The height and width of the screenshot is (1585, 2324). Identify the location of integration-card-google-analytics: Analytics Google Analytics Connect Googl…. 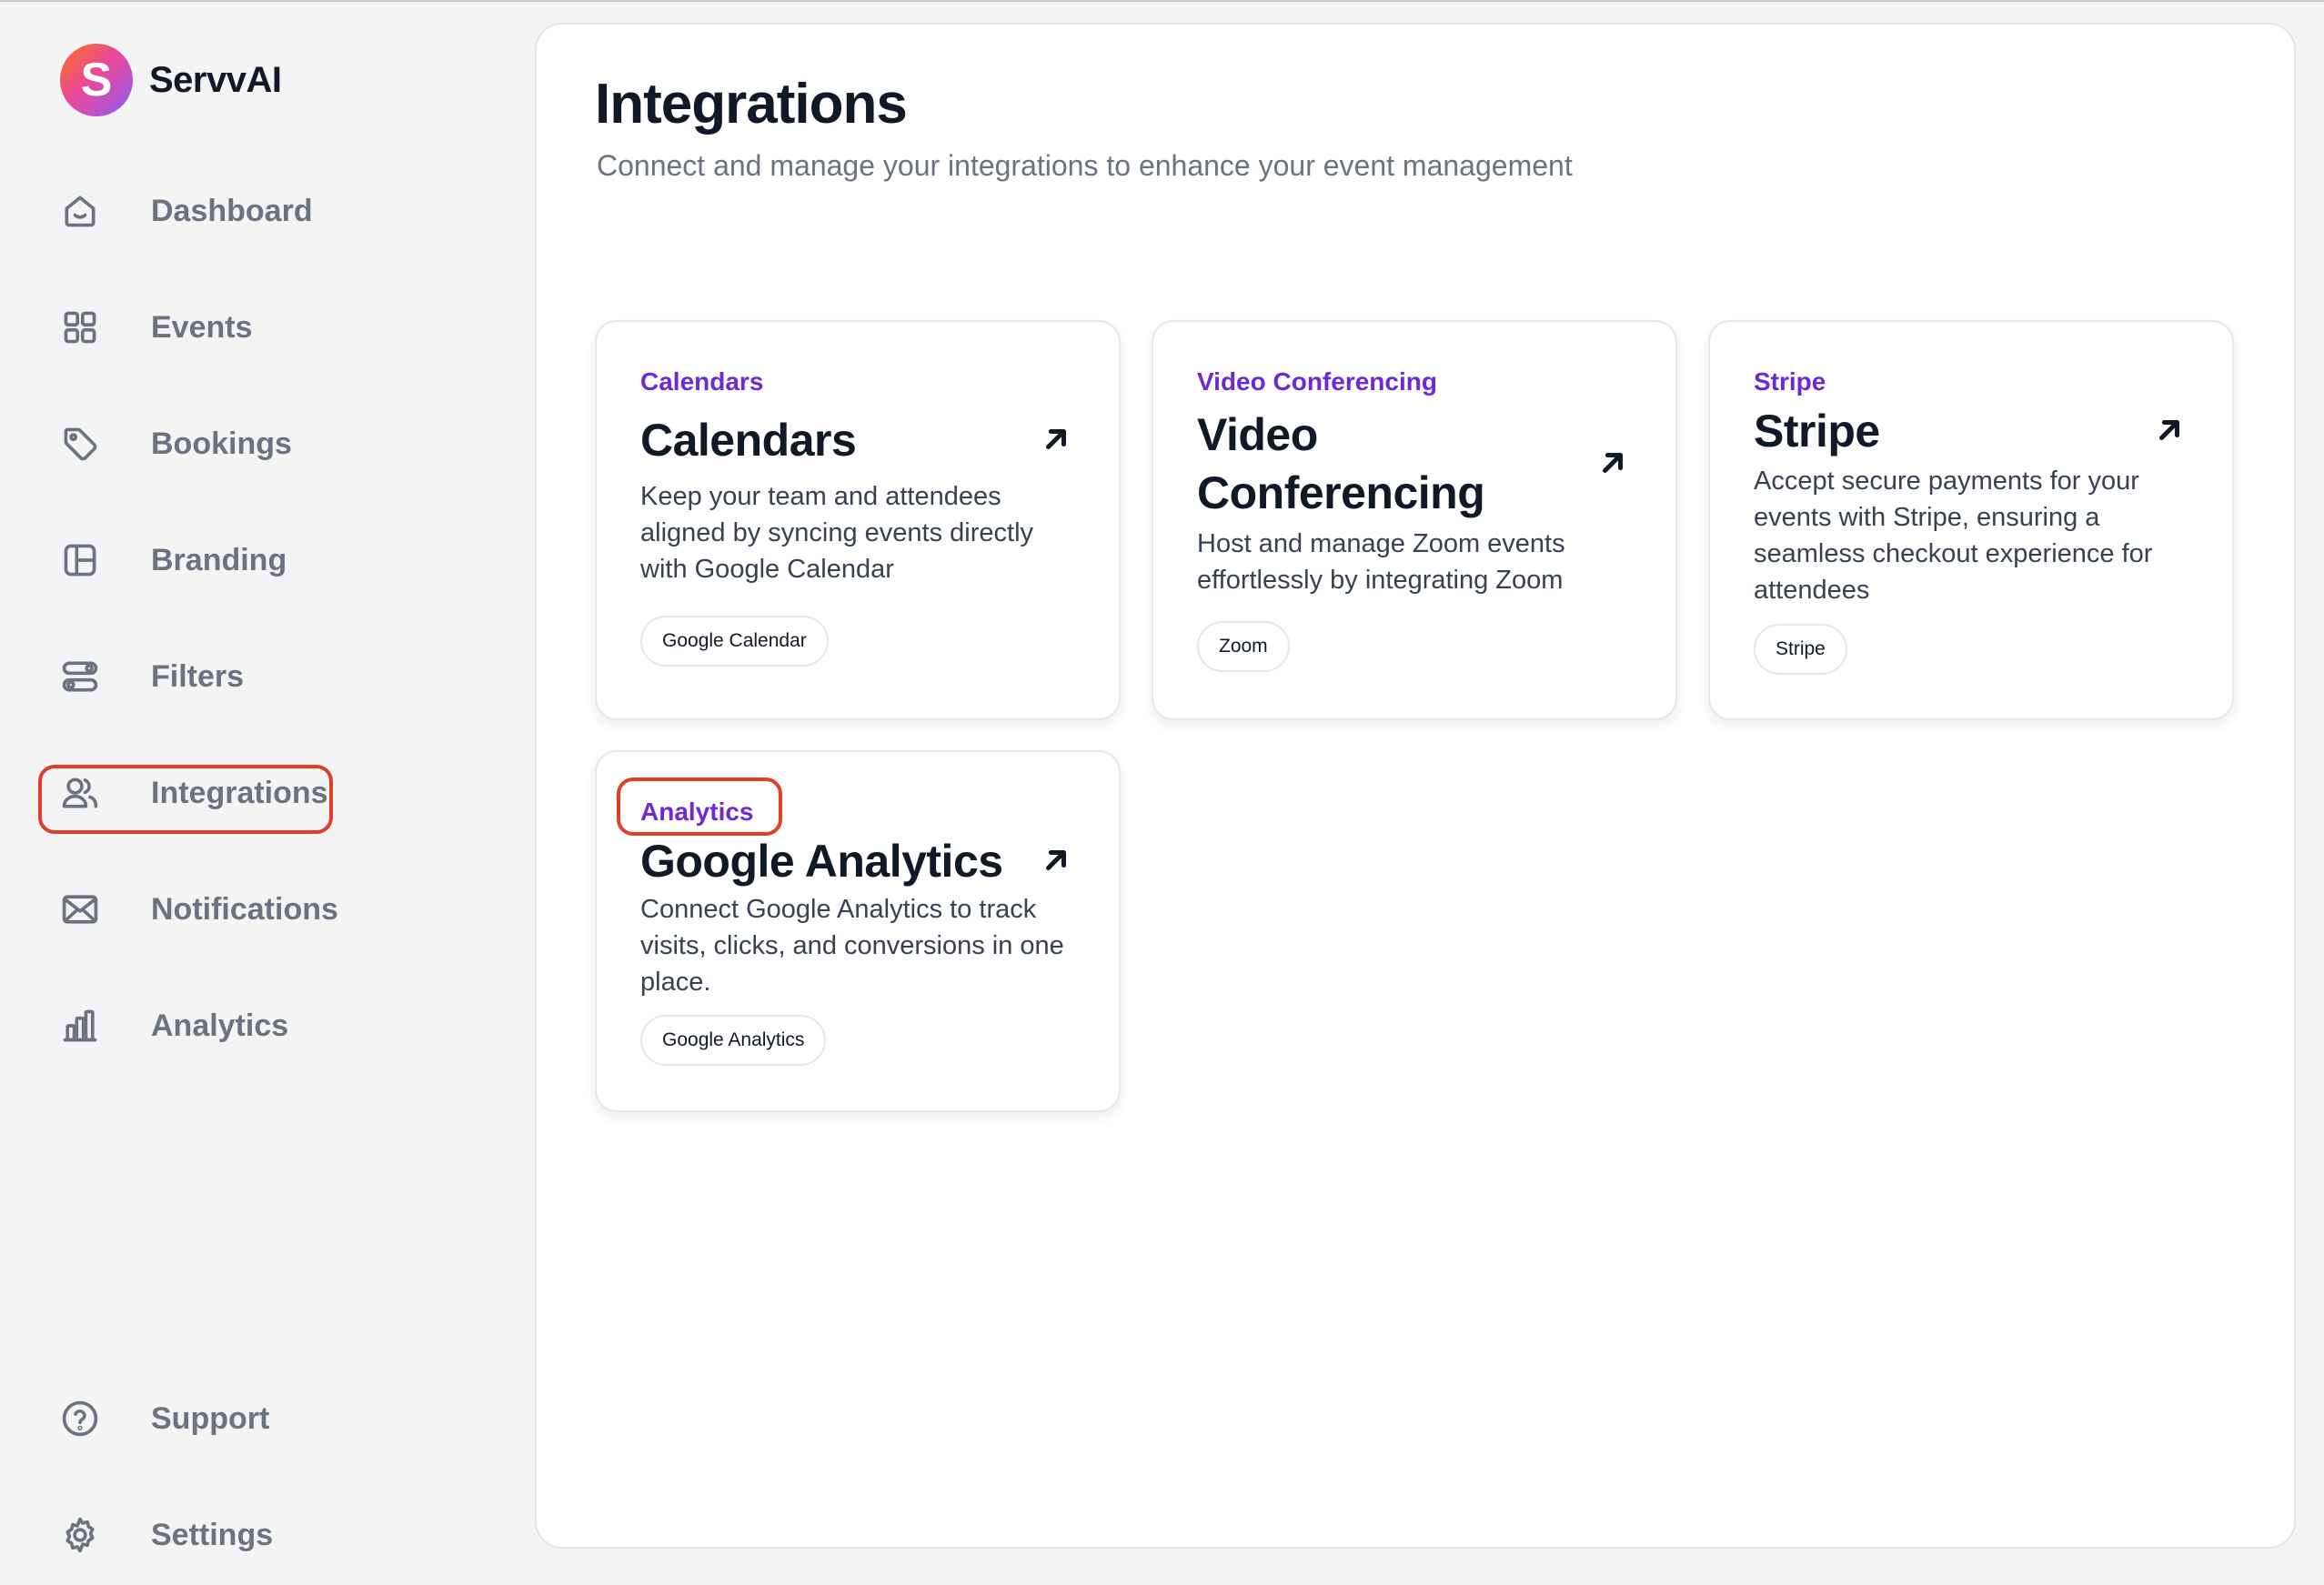
(858, 931).